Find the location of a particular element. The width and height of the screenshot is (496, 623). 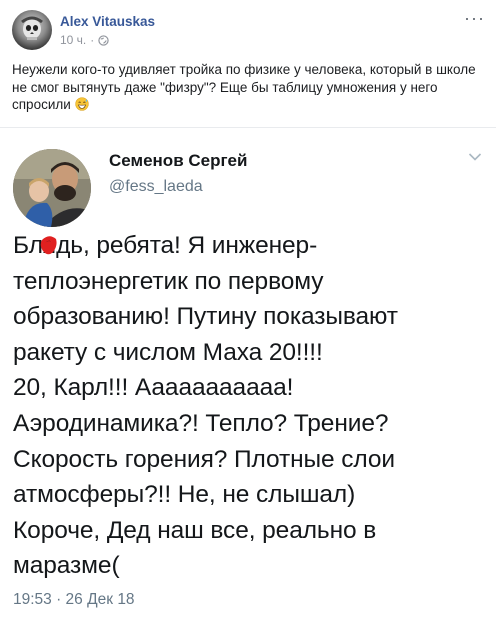

post-meta: 10 ч. · is located at coordinates (84, 40).